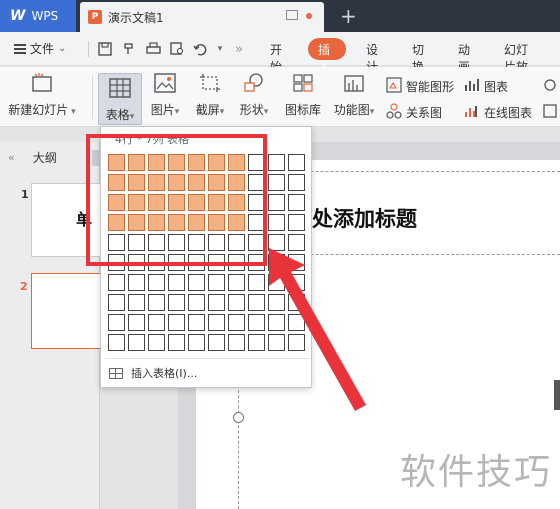  What do you see at coordinates (475, 472) in the screenshot?
I see `watermark-text: 软件技巧` at bounding box center [475, 472].